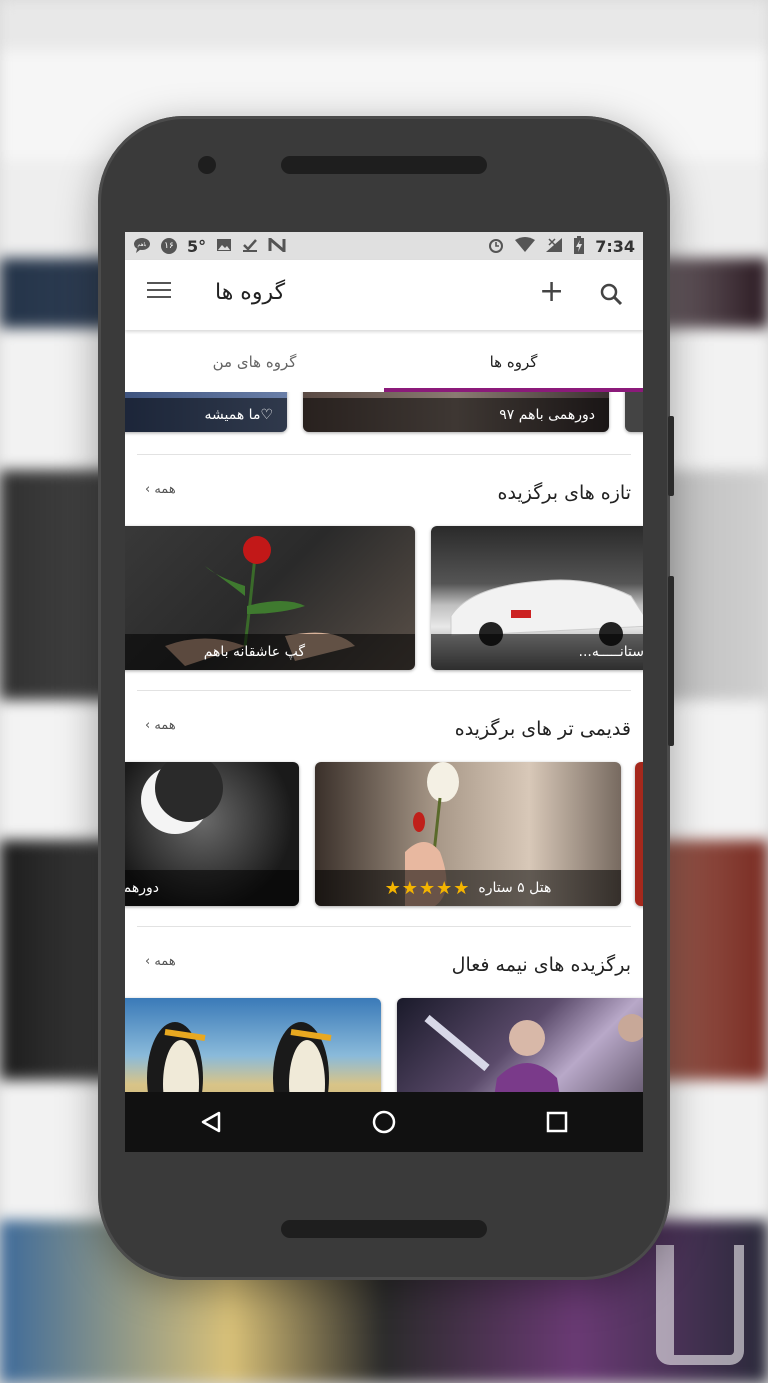 The height and width of the screenshot is (1383, 768). I want to click on tab-bar: گروه های من گروه ها, so click(384, 362).